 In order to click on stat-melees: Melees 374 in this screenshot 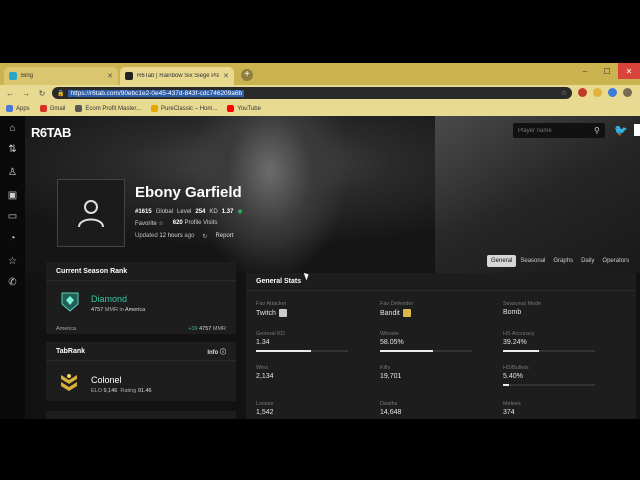, I will do `click(512, 408)`.